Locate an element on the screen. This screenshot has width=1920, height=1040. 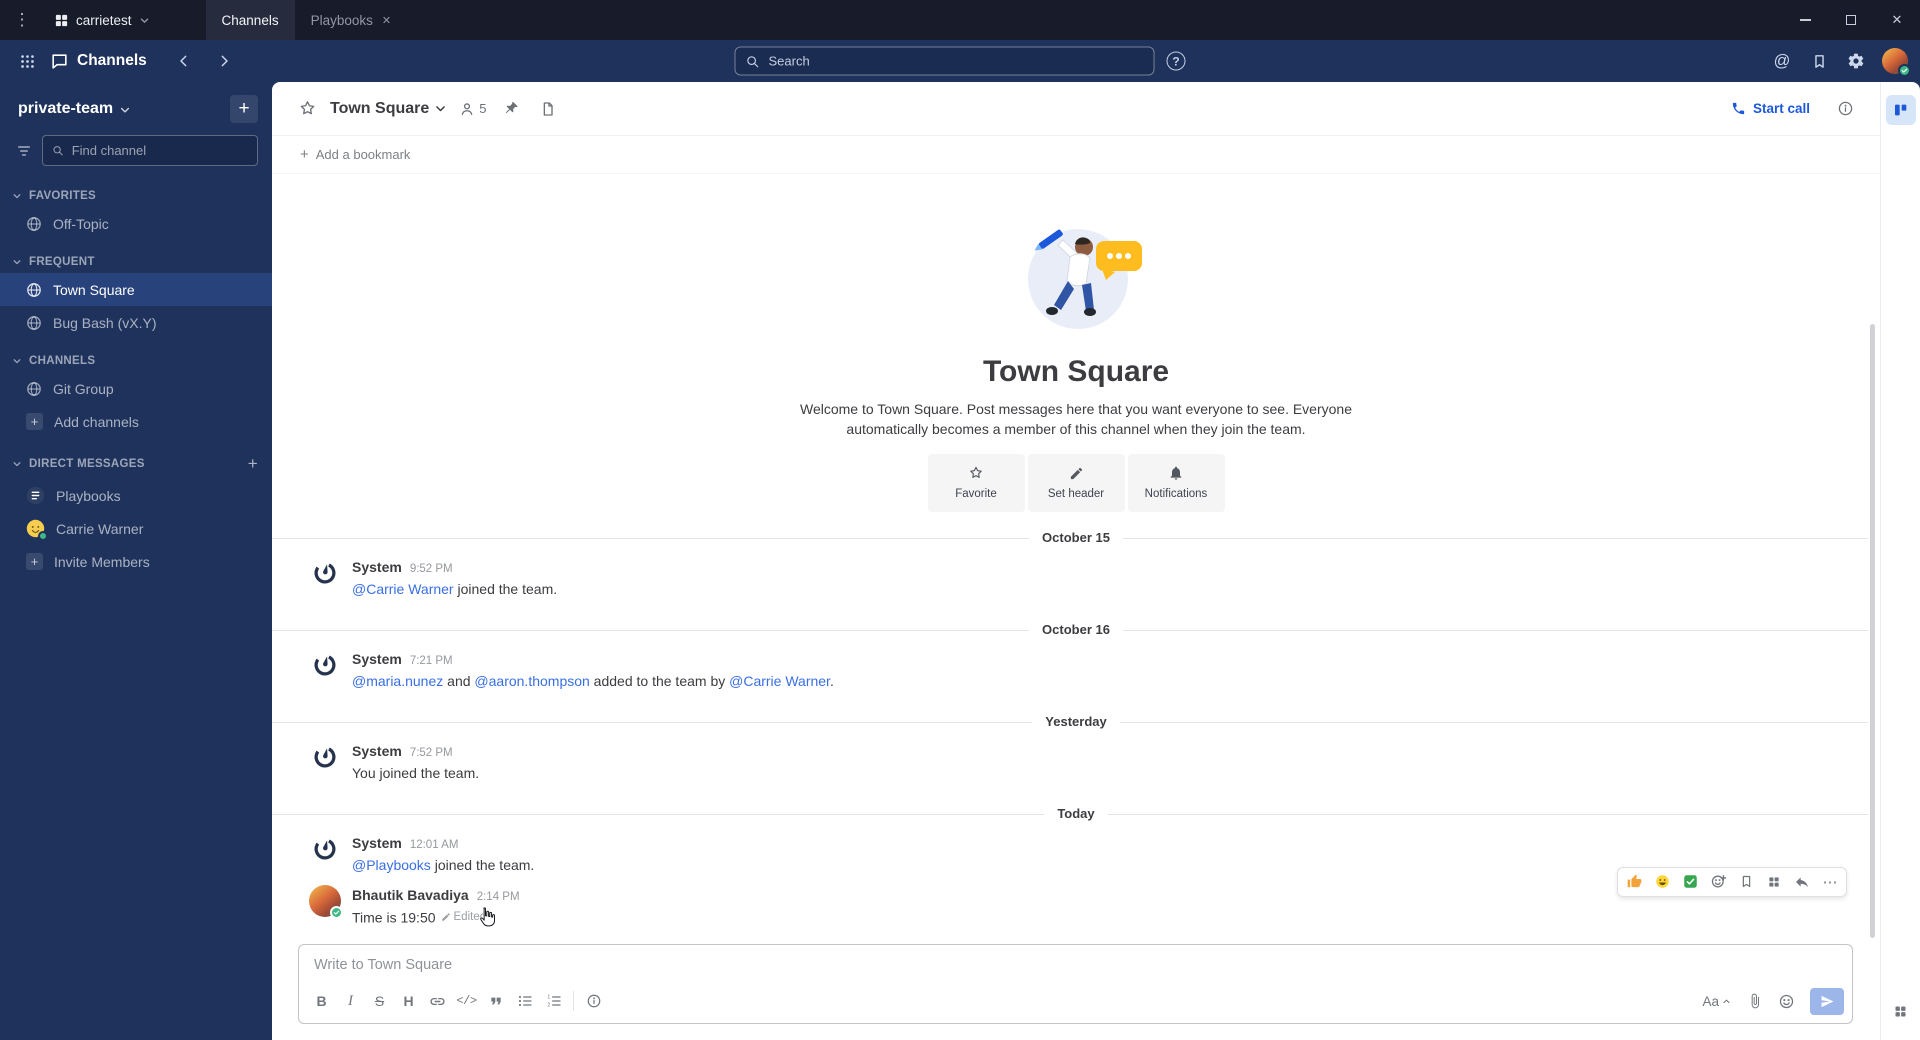
sidebar-item-add-channels: + Add channels is located at coordinates (136, 421).